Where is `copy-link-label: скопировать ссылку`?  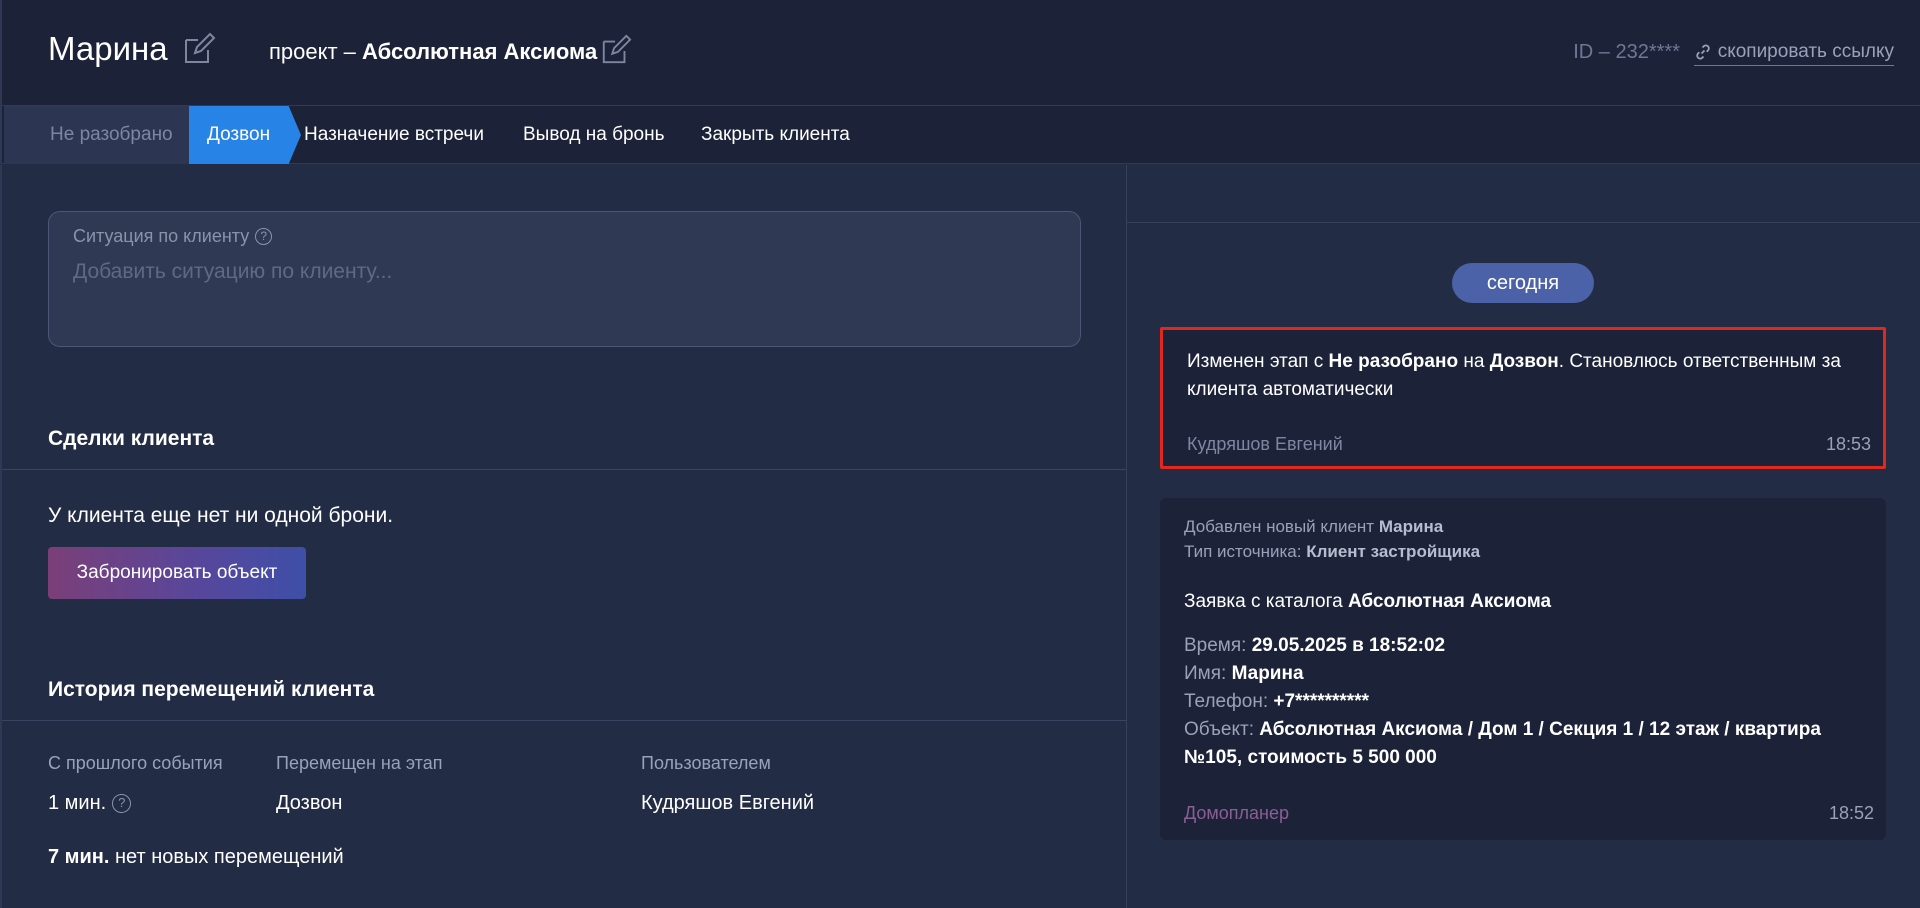
copy-link-label: скопировать ссылку is located at coordinates (1805, 51).